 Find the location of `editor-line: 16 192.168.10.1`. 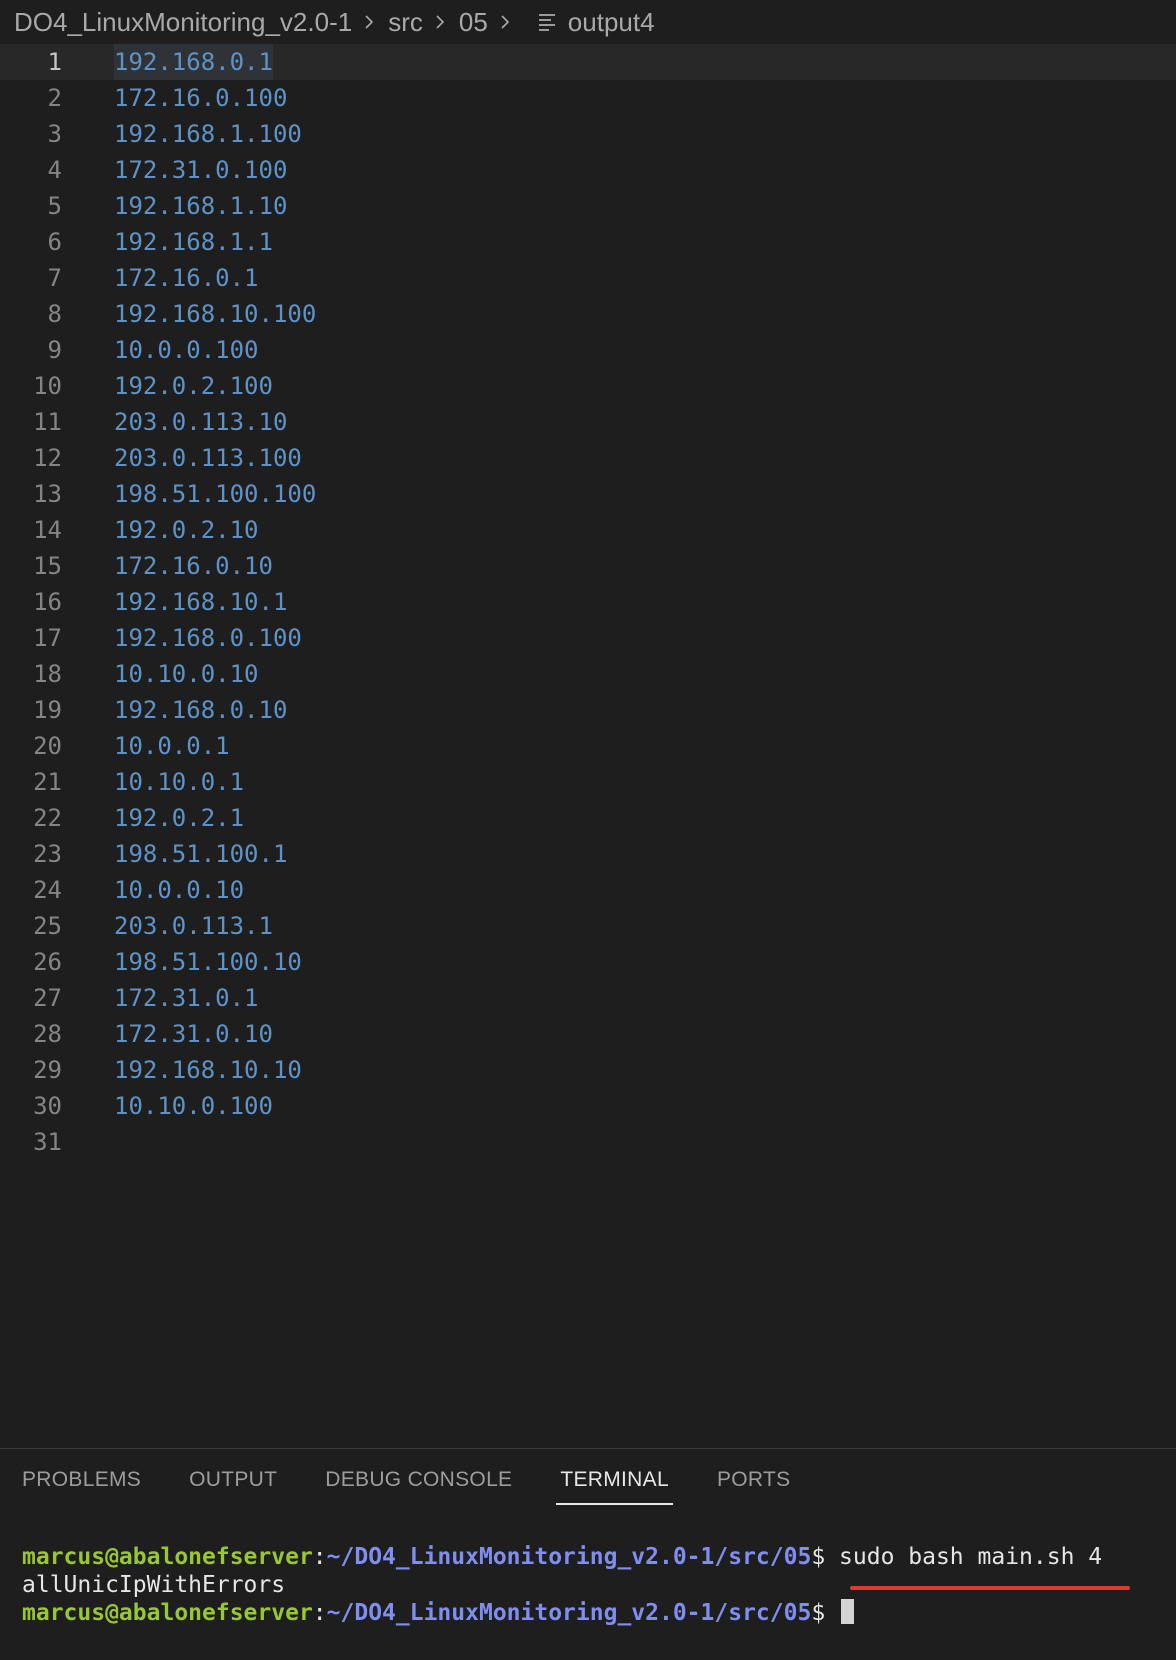

editor-line: 16 192.168.10.1 is located at coordinates (588, 602).